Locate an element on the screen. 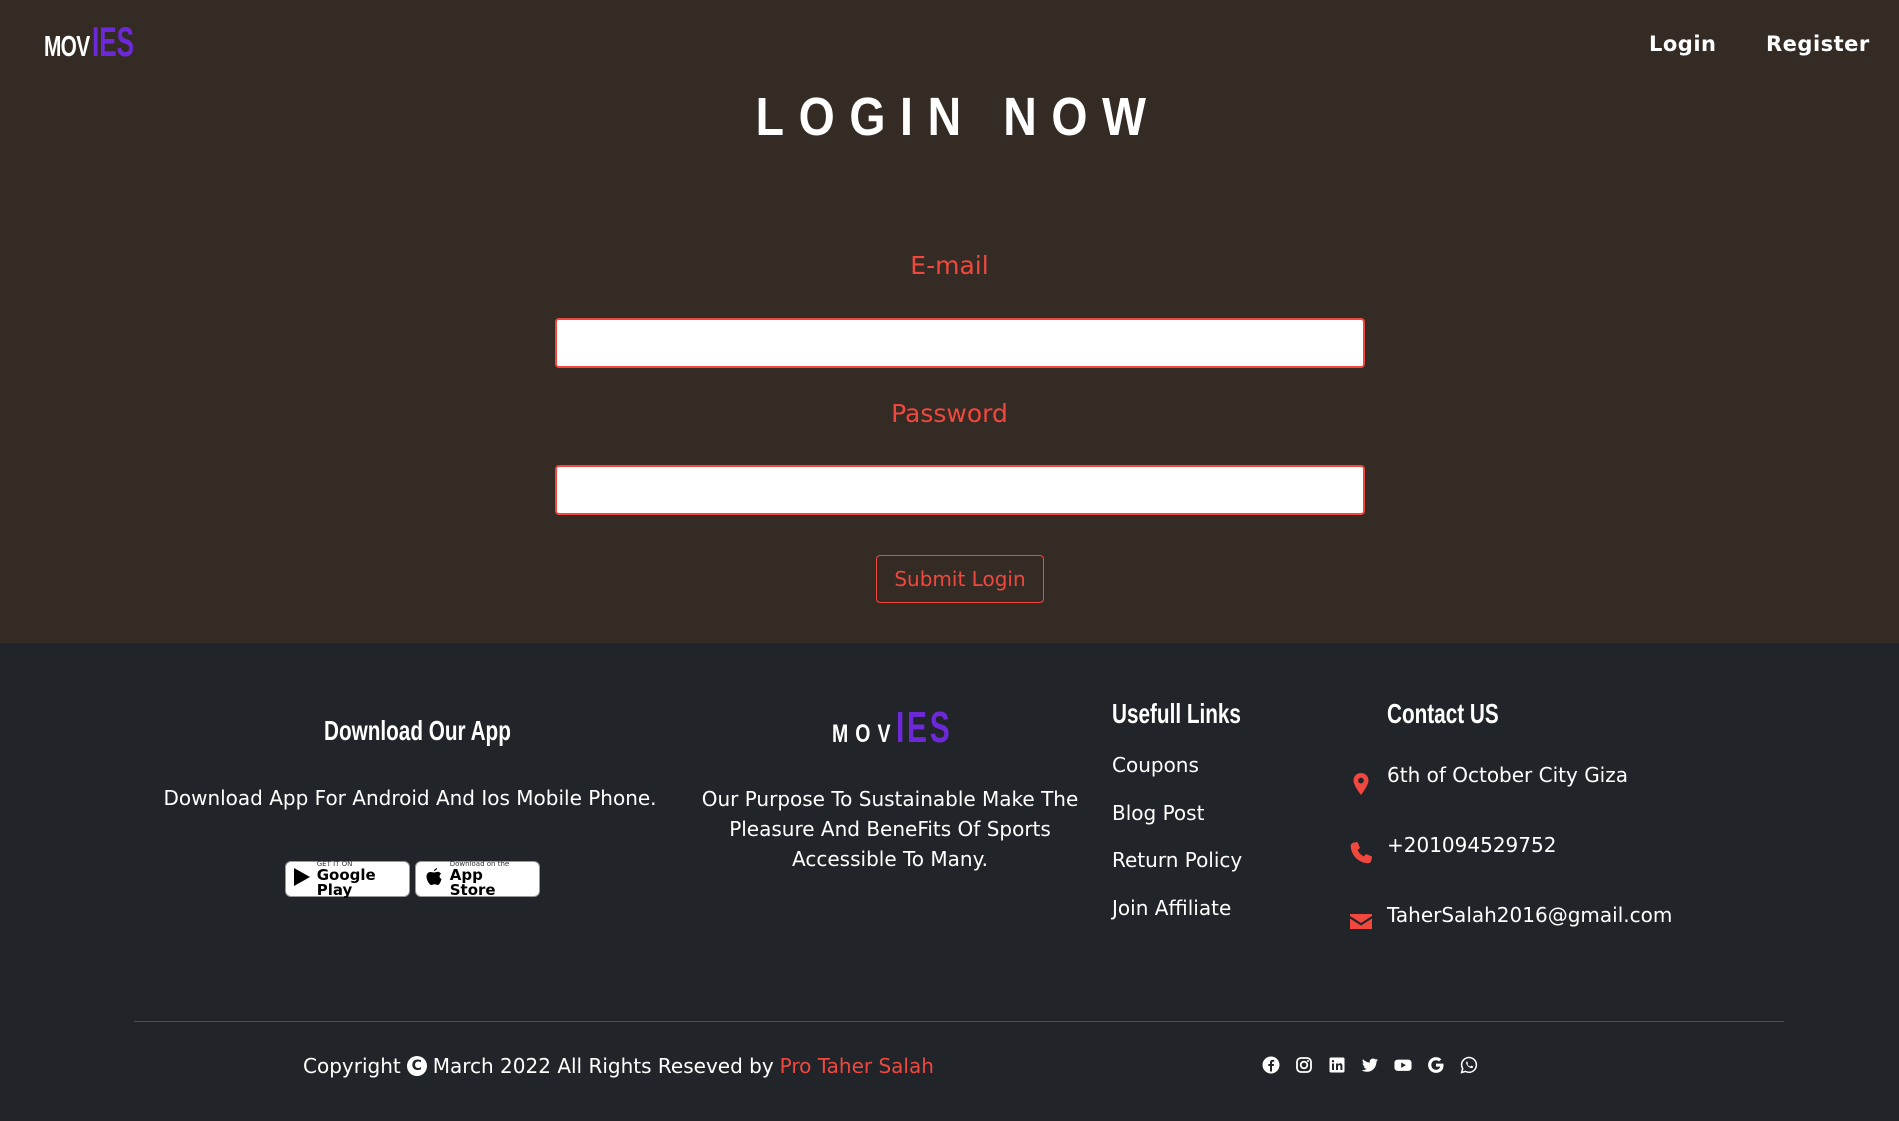  copyright-icon: C is located at coordinates (416, 1066).